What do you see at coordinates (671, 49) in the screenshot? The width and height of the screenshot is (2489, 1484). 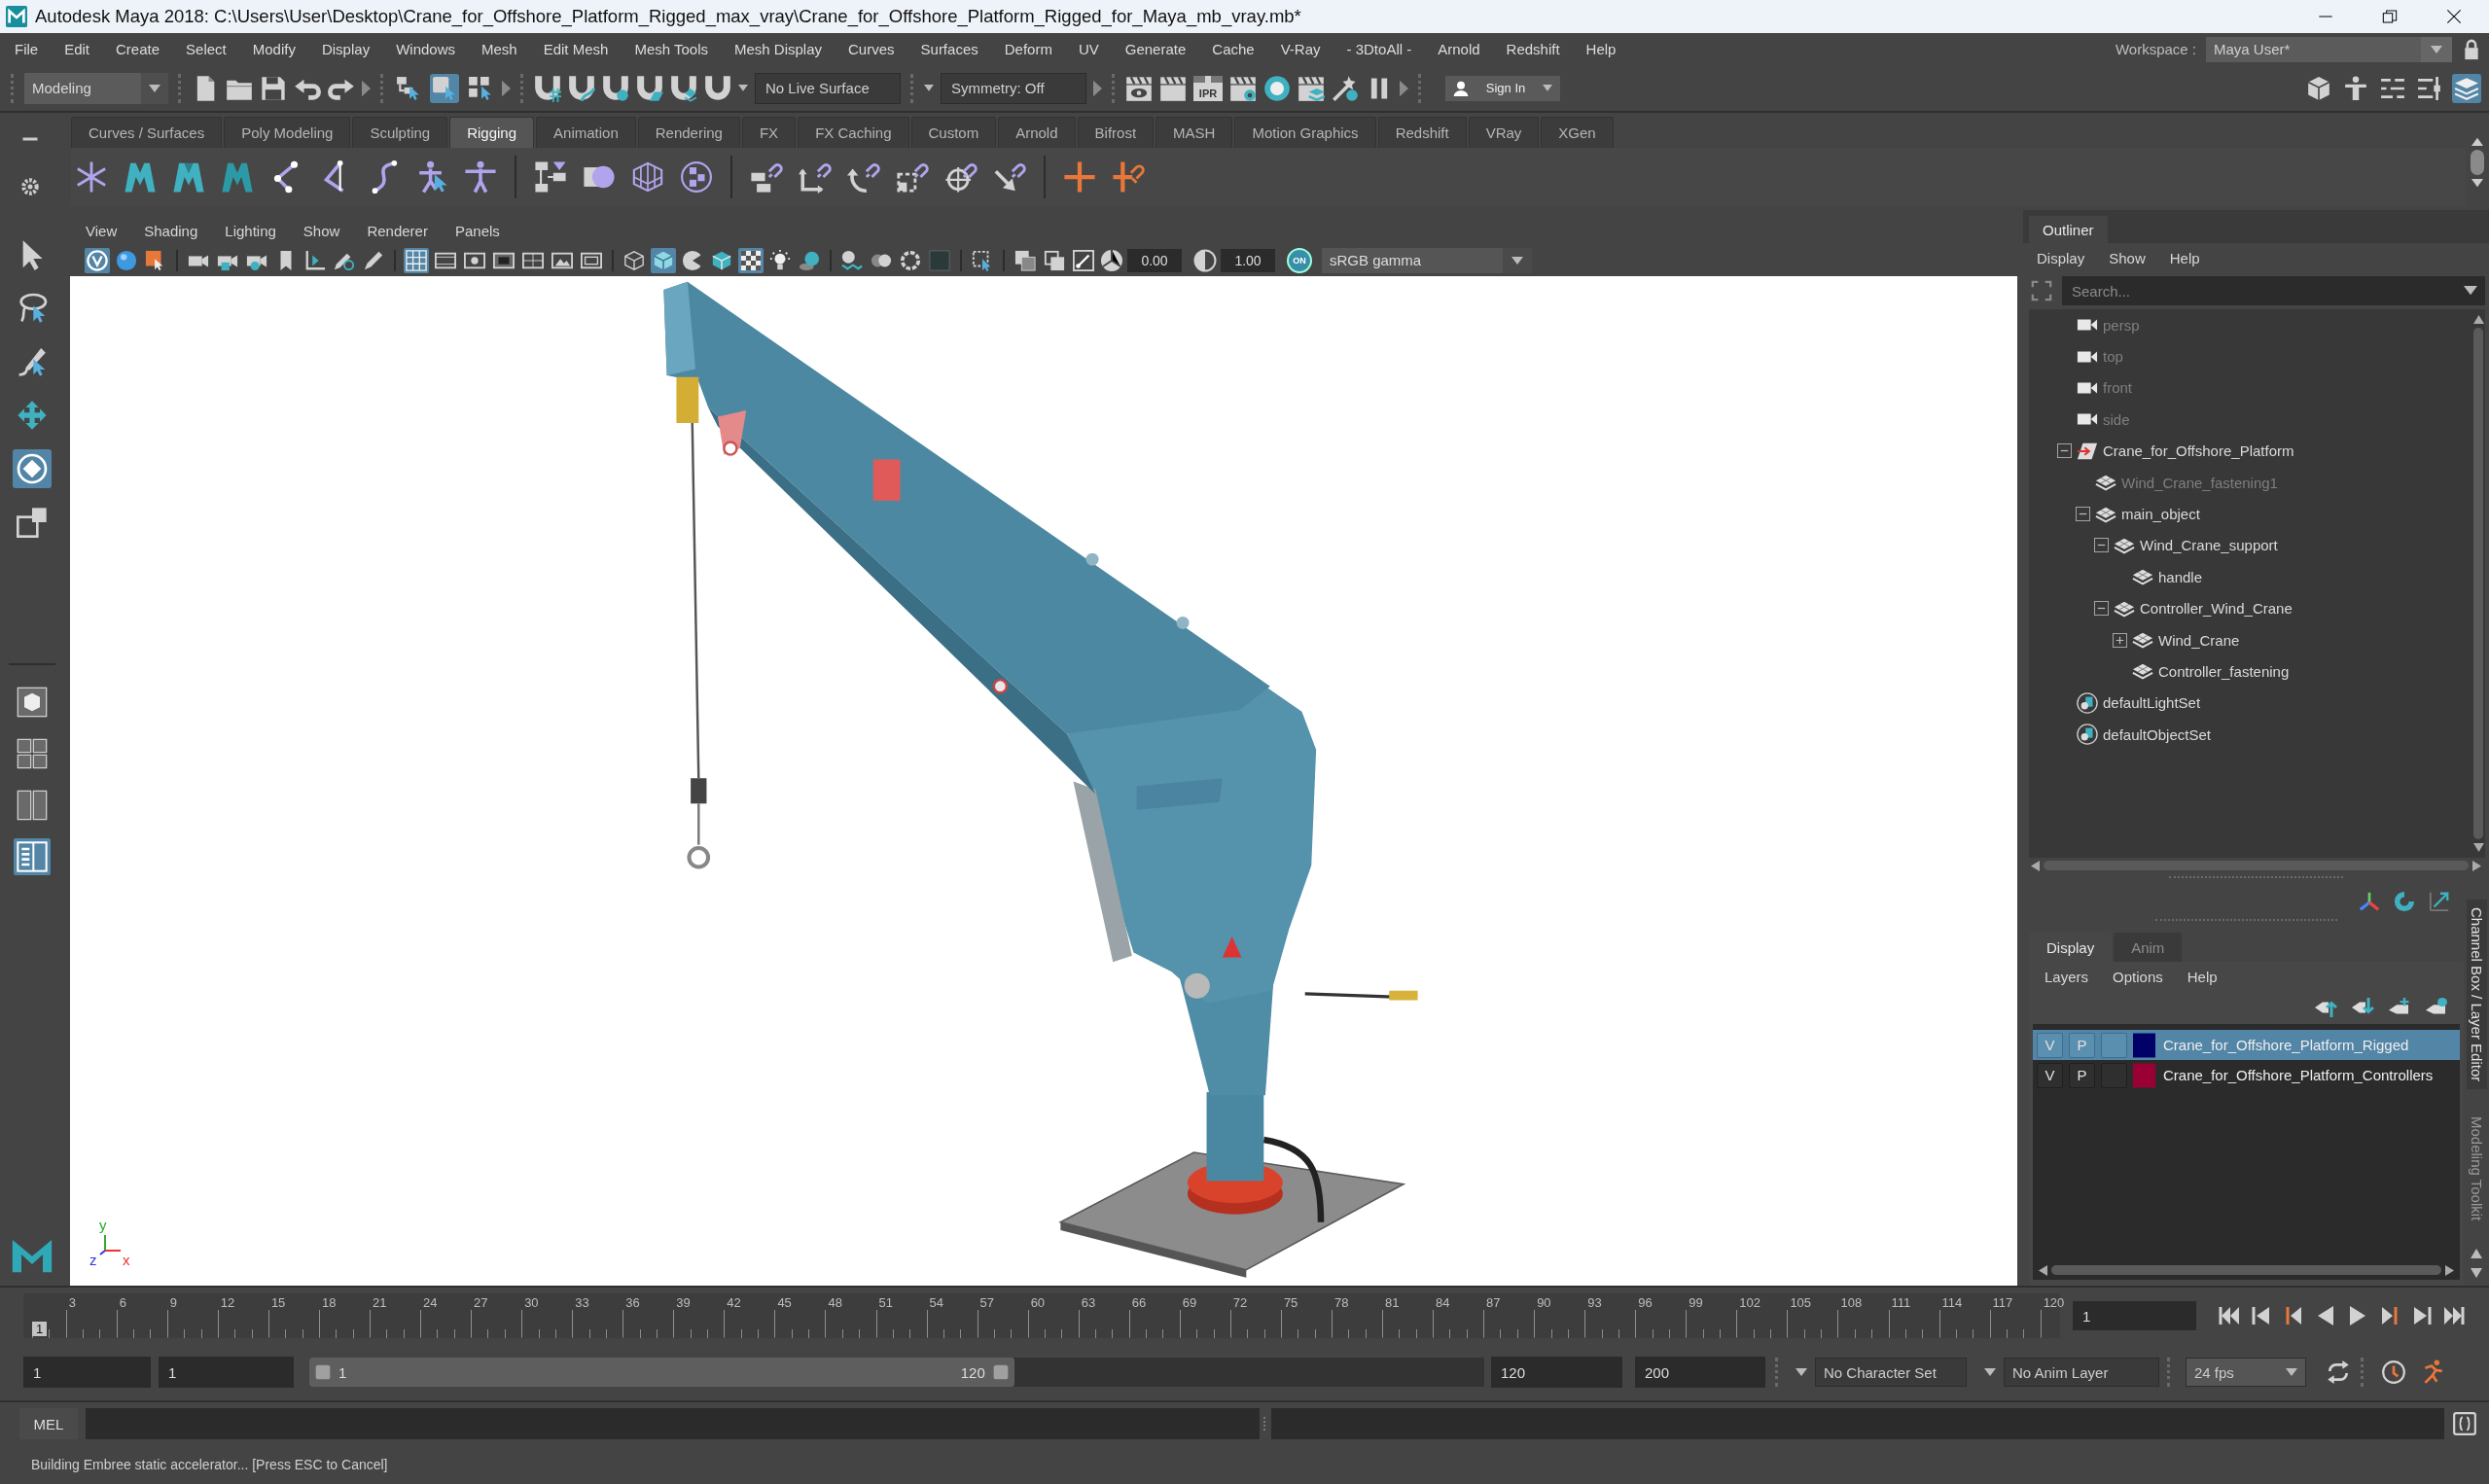 I see `menu-item: Mesh Tools` at bounding box center [671, 49].